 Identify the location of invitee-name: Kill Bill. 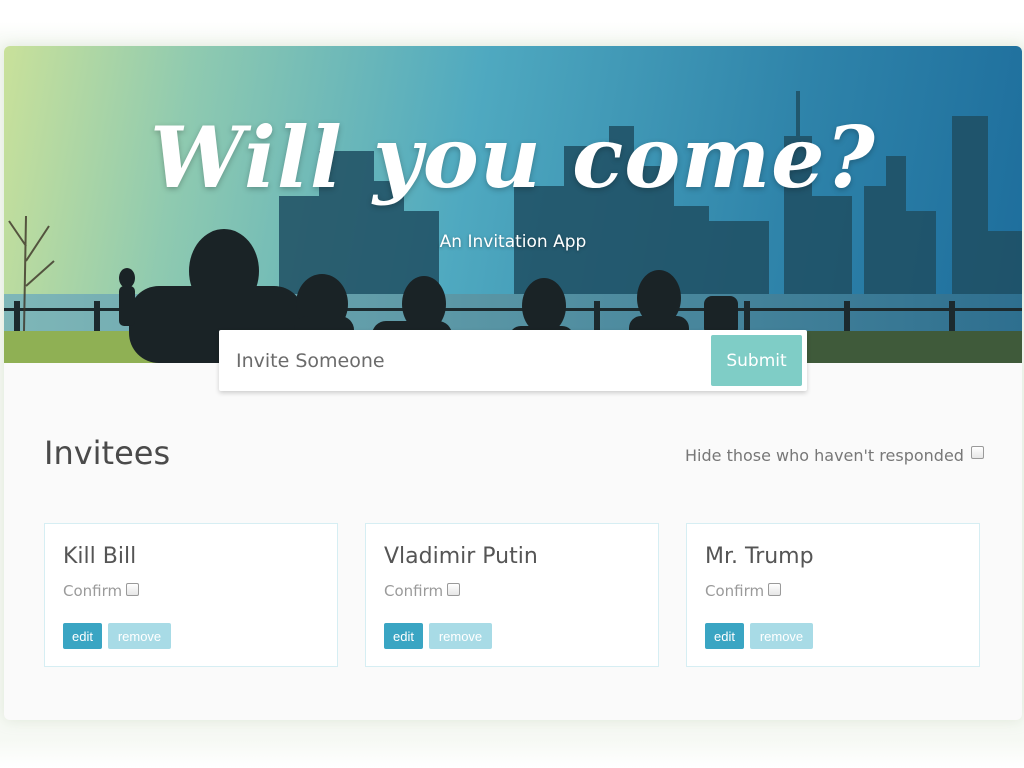
(100, 556).